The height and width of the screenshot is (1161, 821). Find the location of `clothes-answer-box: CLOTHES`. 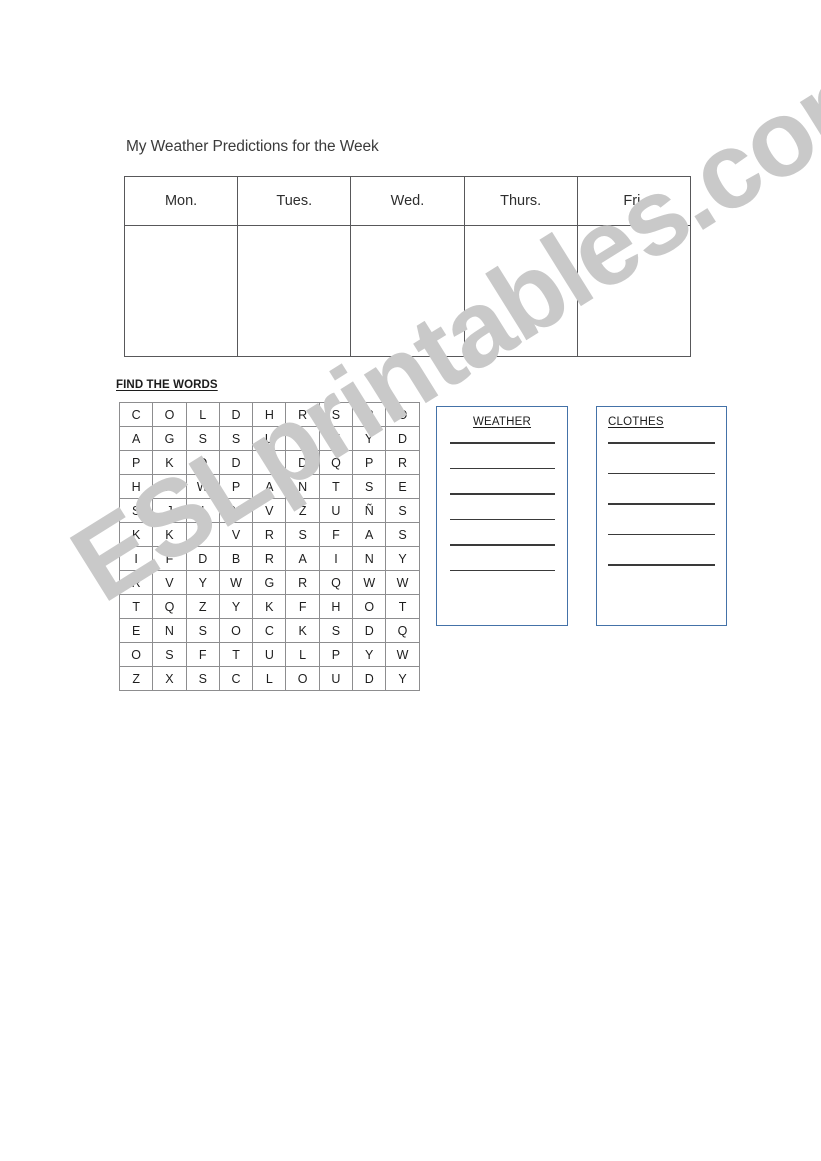

clothes-answer-box: CLOTHES is located at coordinates (661, 516).